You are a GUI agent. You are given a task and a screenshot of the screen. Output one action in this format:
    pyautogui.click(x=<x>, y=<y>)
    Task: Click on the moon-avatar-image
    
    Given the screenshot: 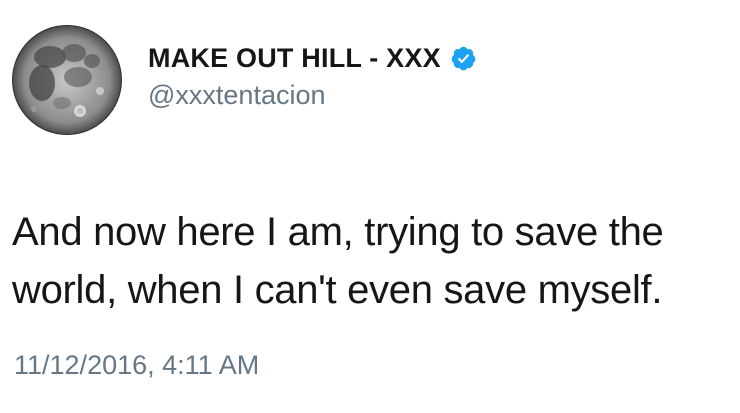 What is the action you would take?
    pyautogui.click(x=67, y=80)
    